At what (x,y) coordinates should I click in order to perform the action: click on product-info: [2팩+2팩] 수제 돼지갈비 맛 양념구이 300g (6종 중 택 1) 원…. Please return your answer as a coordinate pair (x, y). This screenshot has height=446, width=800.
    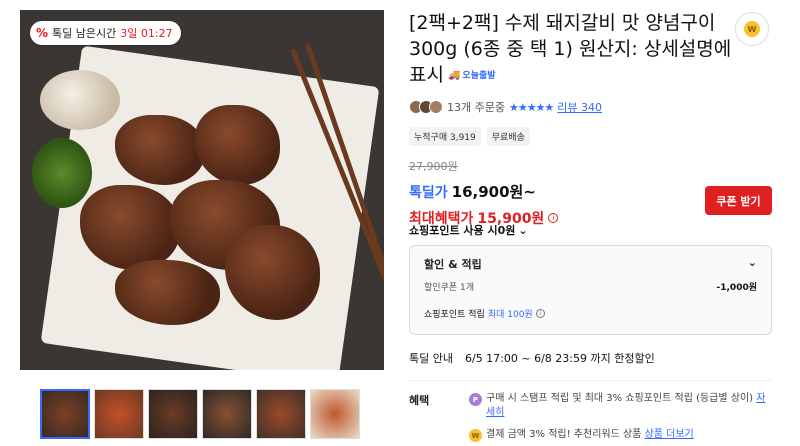
    Looking at the image, I should click on (590, 49).